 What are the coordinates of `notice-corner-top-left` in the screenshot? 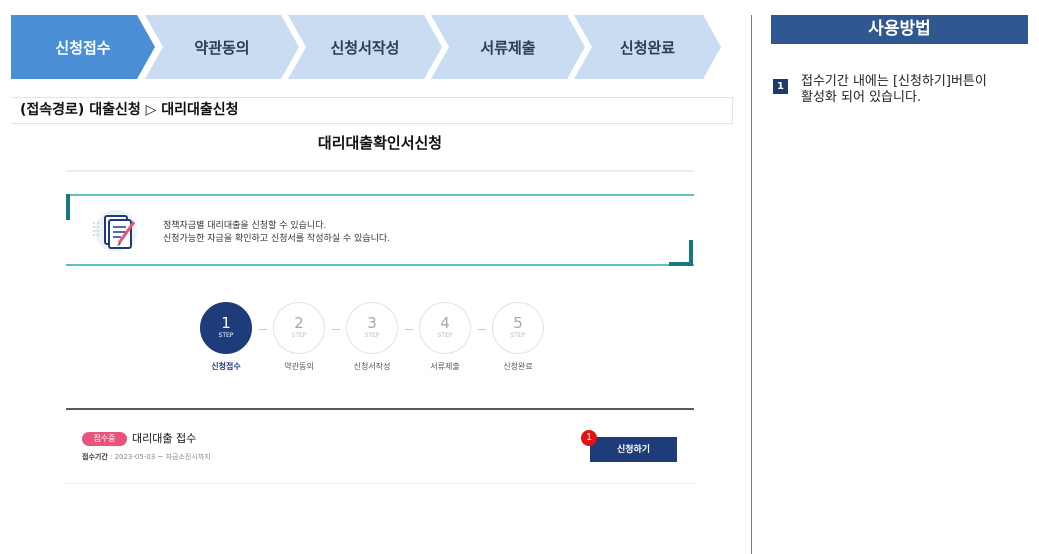 It's located at (68, 207).